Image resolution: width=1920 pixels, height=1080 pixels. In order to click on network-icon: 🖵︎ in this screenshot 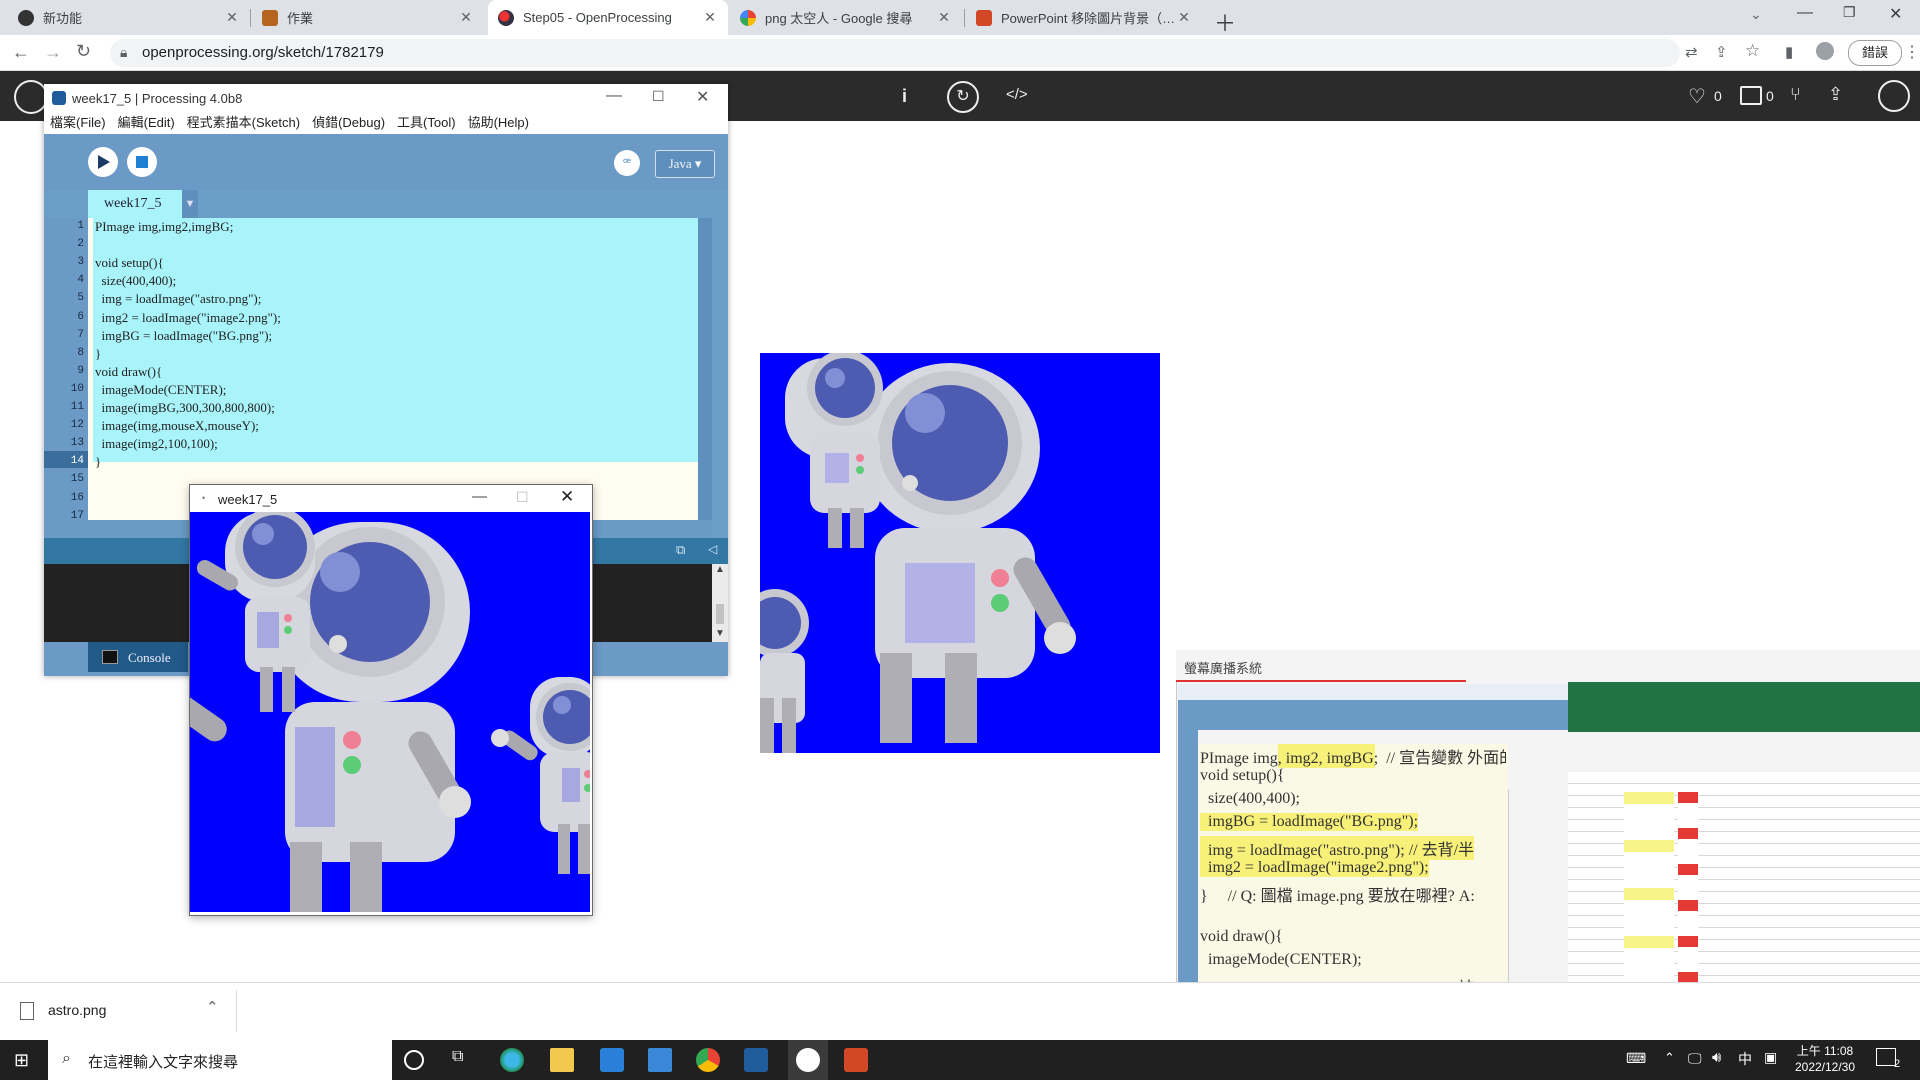, I will do `click(1695, 1058)`.